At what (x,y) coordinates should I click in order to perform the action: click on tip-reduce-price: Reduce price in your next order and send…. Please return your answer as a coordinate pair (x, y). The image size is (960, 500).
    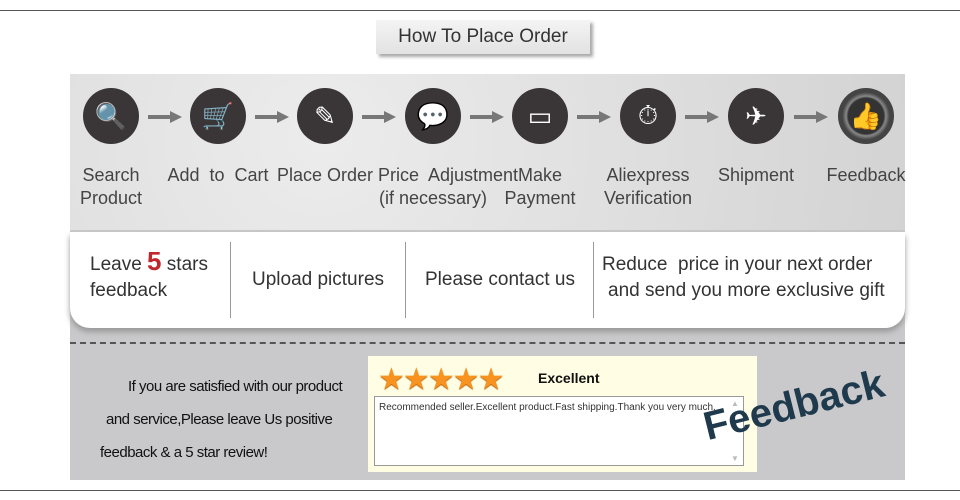
    Looking at the image, I should click on (743, 285).